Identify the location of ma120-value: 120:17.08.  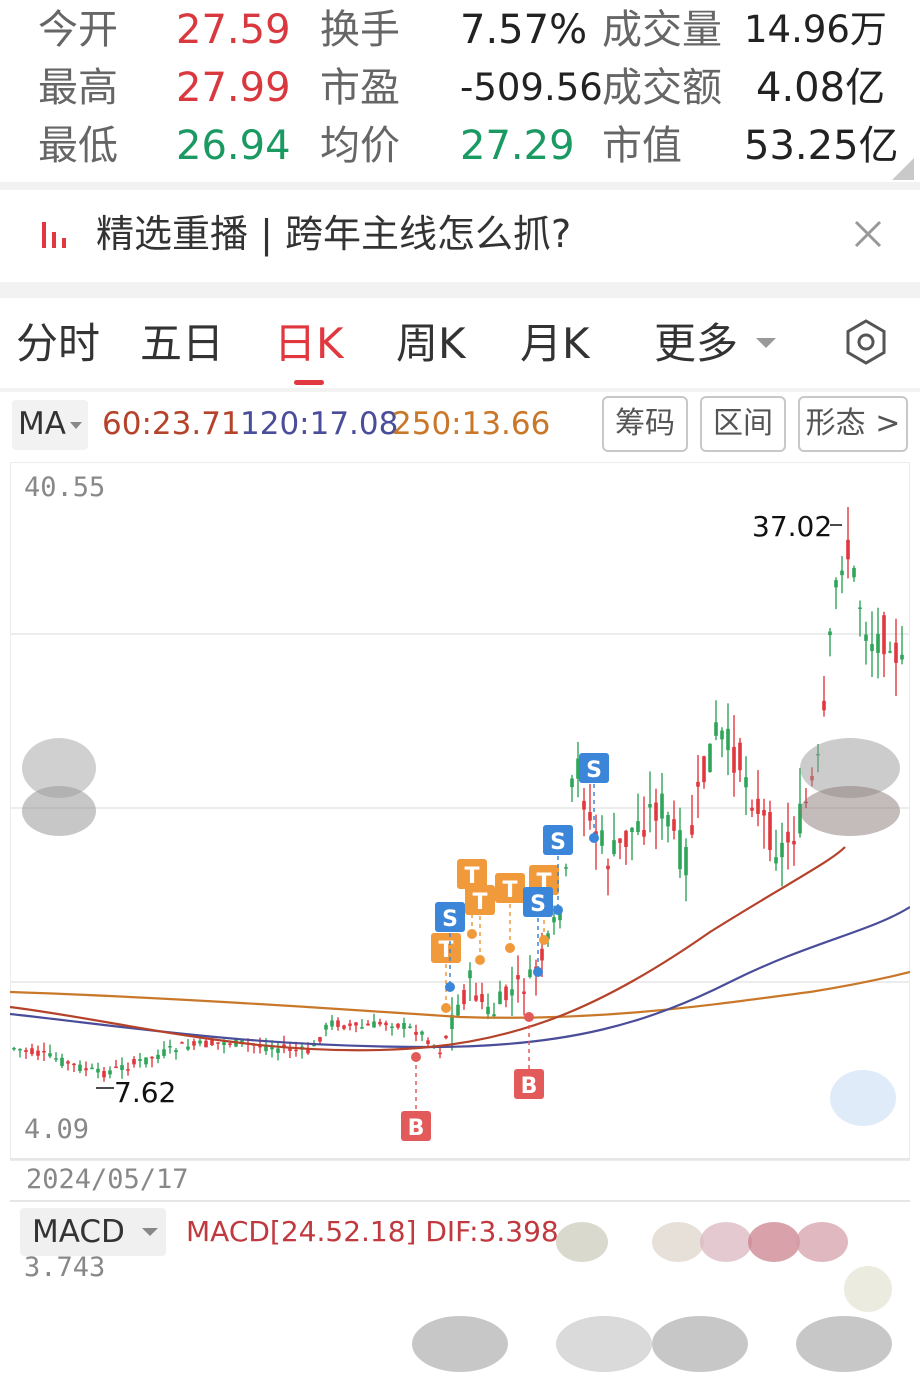
(319, 424).